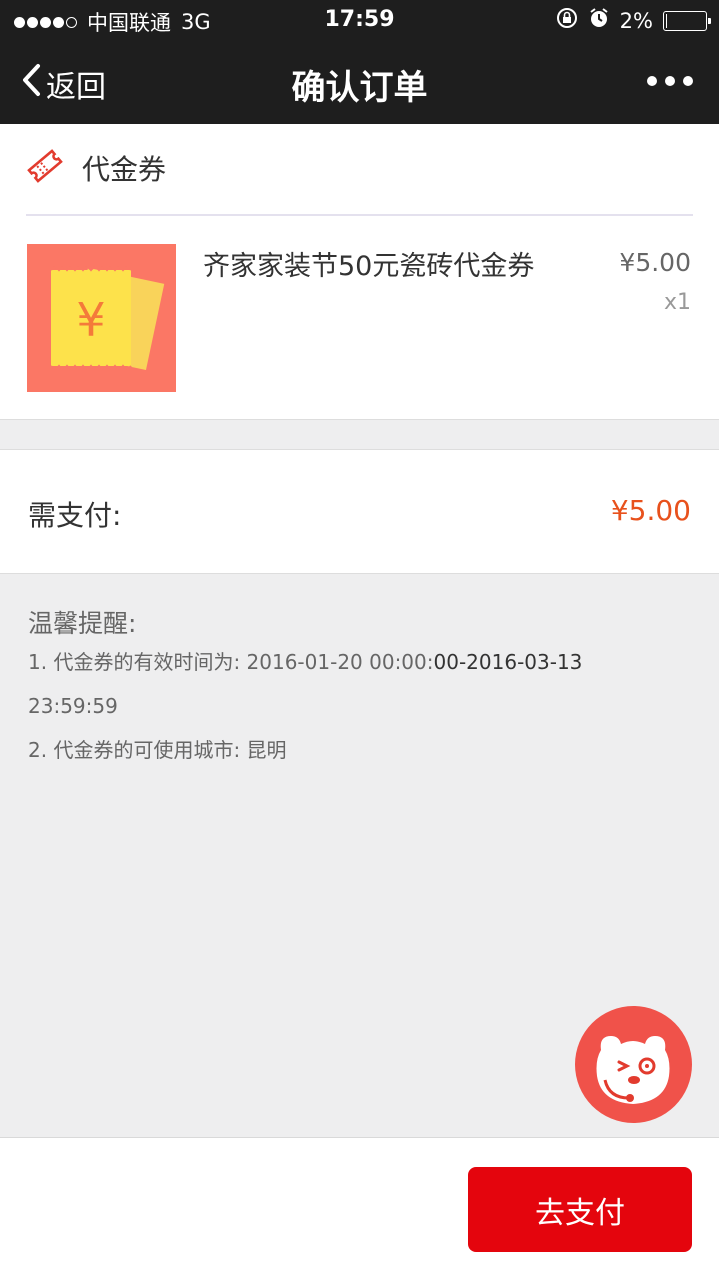 The image size is (719, 1280). I want to click on product-name: 齐家家装节50元瓷砖代金券, so click(369, 266).